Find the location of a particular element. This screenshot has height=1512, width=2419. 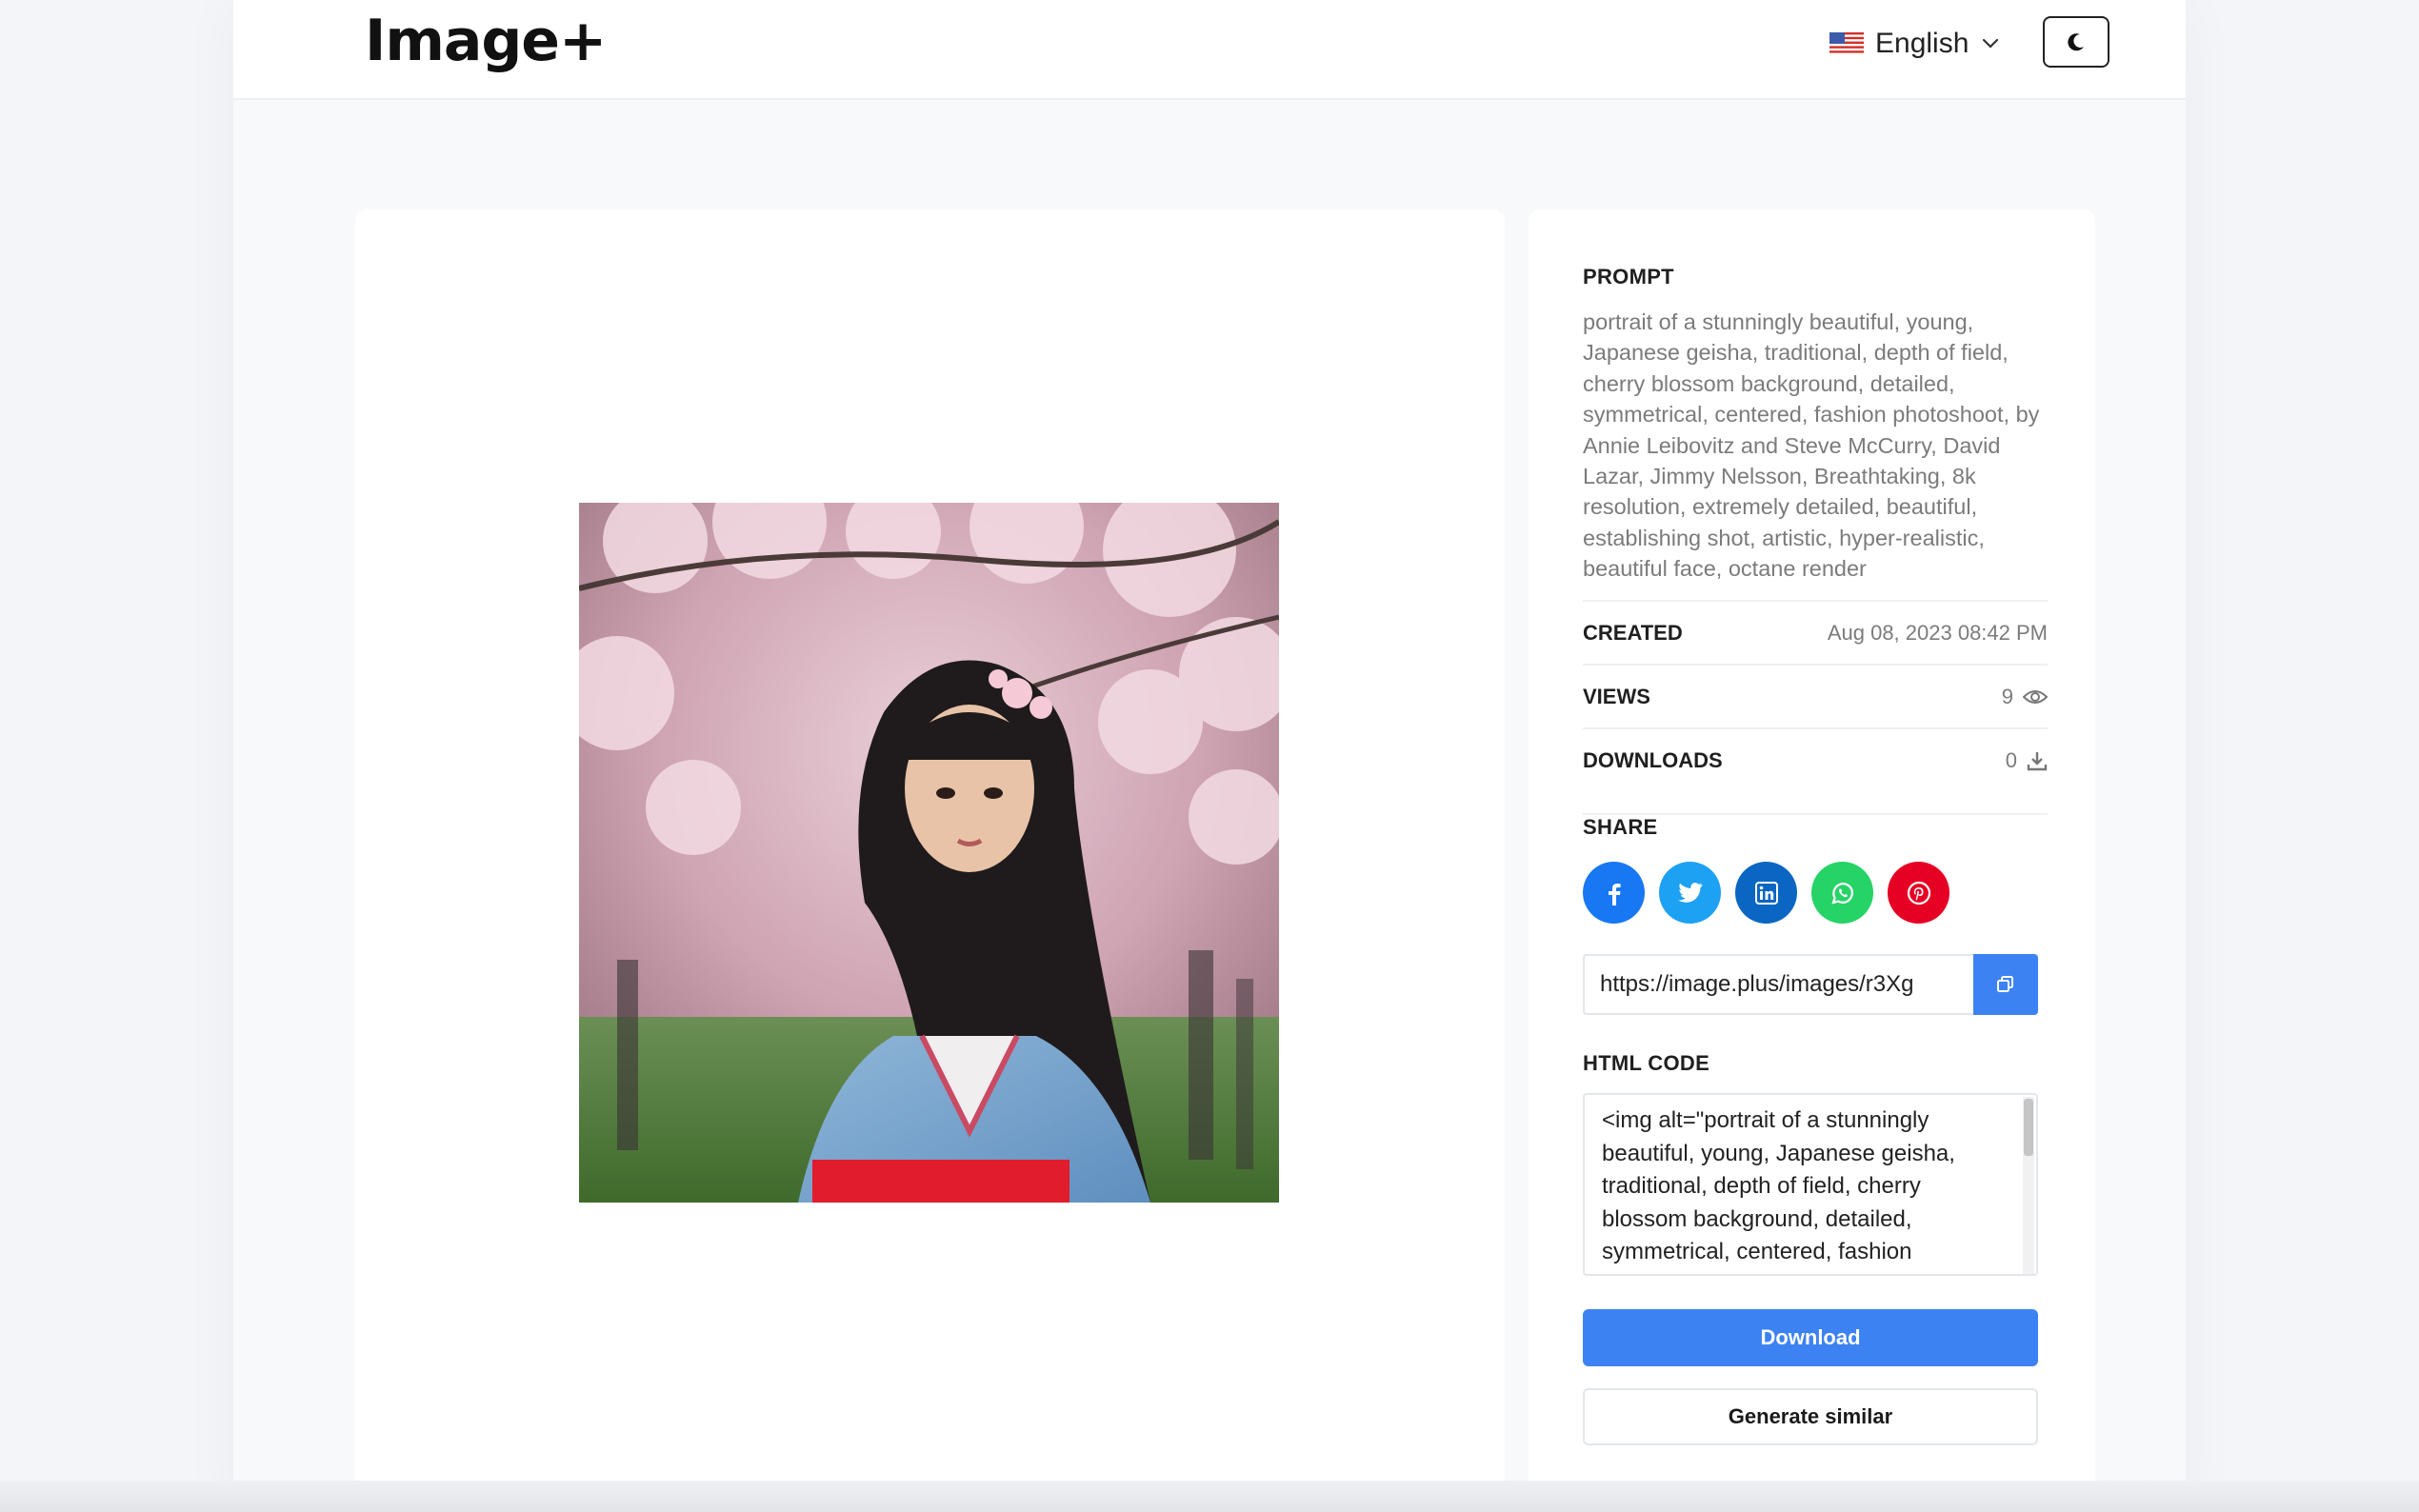

share-label: SHARE is located at coordinates (1815, 826).